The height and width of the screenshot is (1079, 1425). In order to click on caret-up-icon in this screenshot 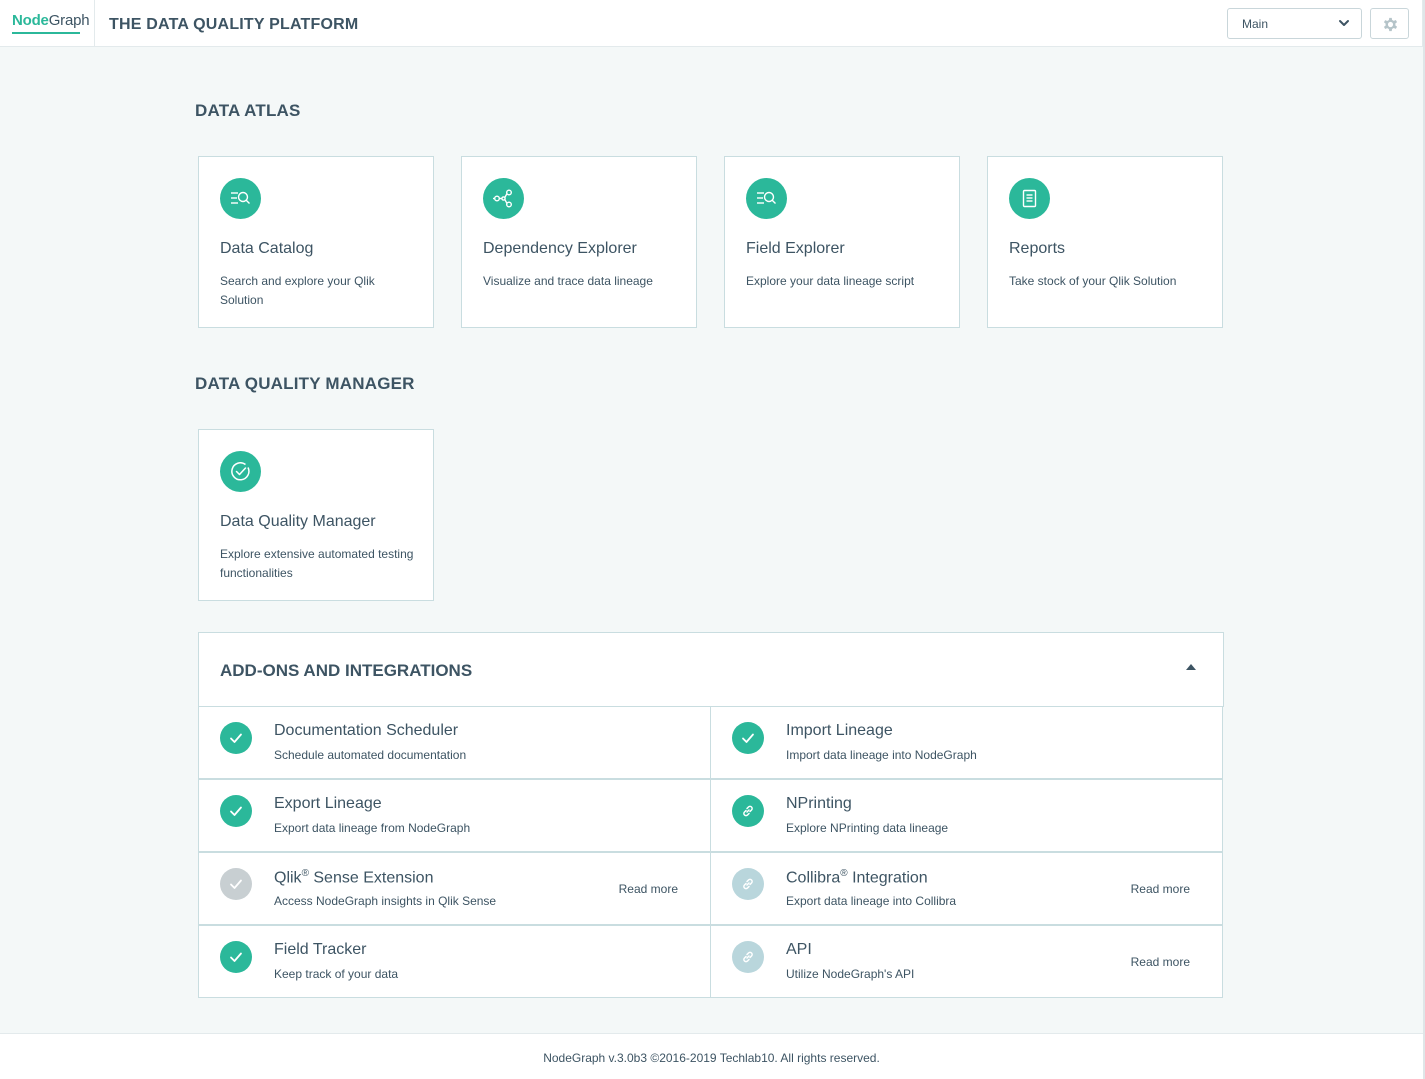, I will do `click(1191, 667)`.